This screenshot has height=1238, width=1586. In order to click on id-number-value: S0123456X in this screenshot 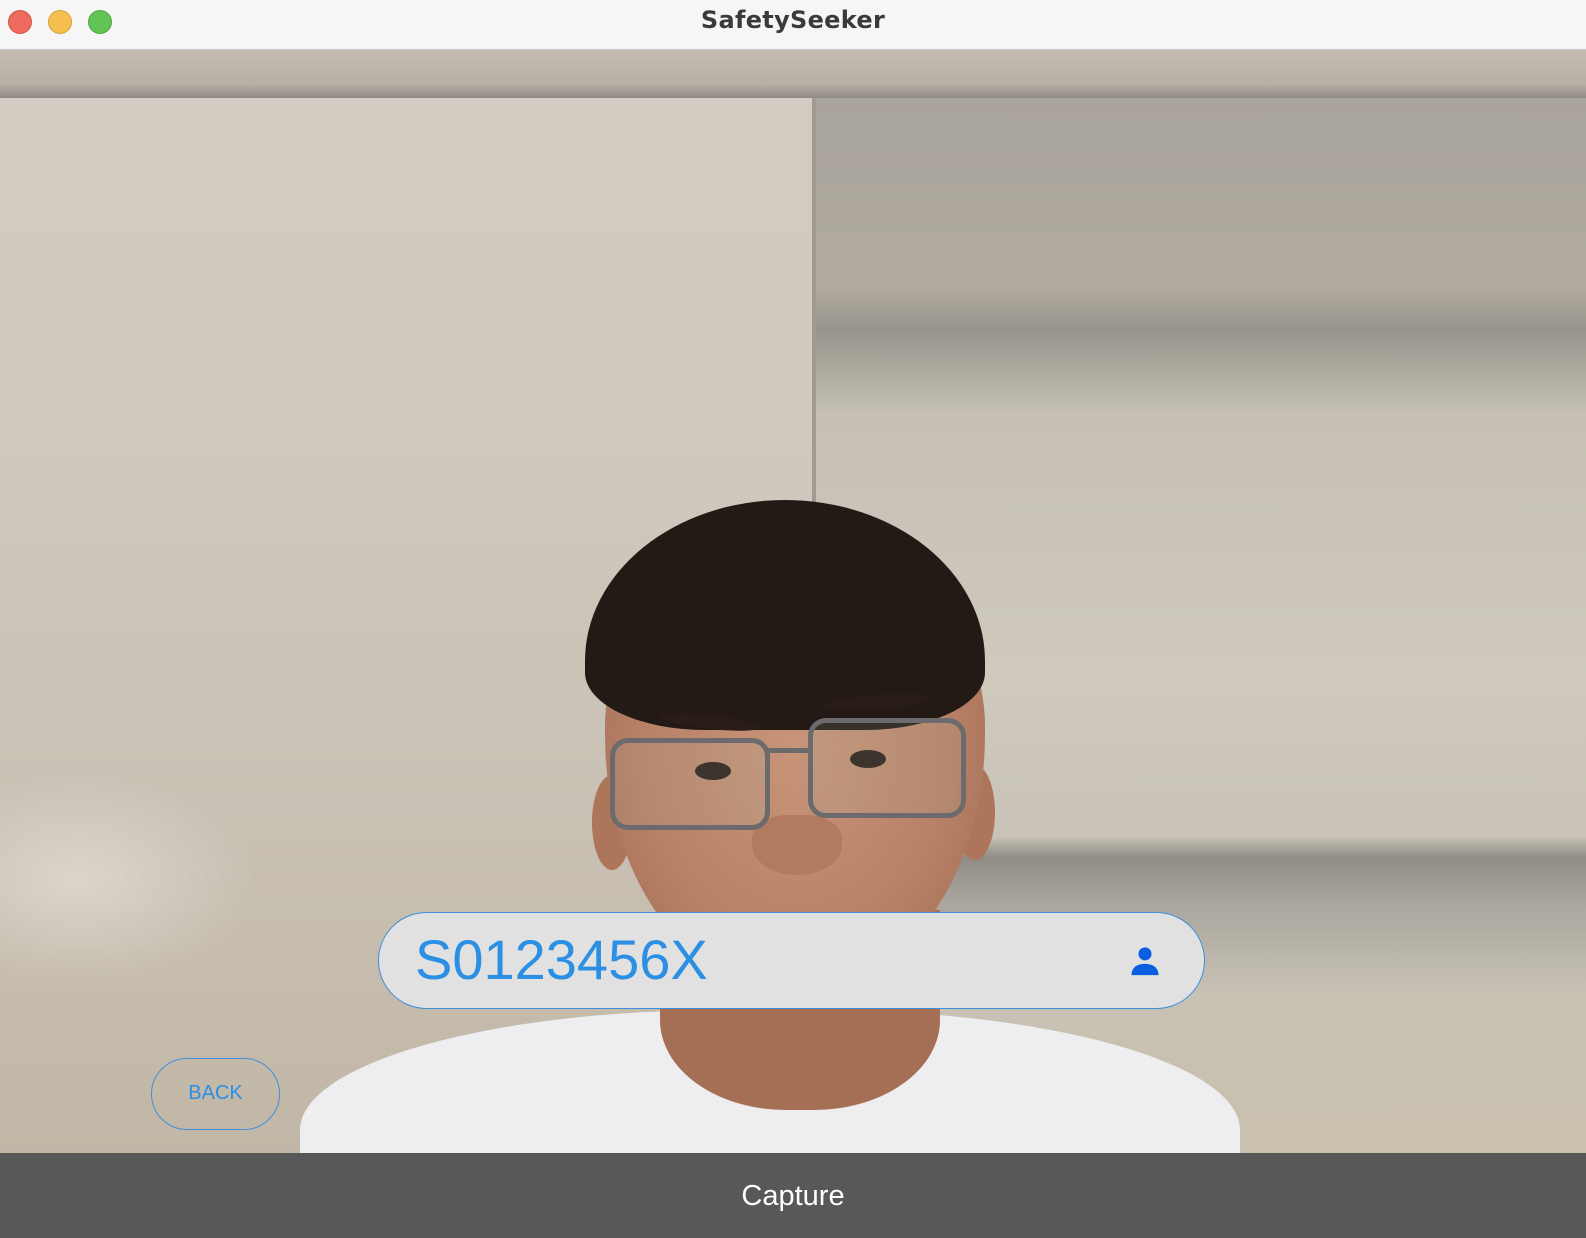, I will do `click(561, 960)`.